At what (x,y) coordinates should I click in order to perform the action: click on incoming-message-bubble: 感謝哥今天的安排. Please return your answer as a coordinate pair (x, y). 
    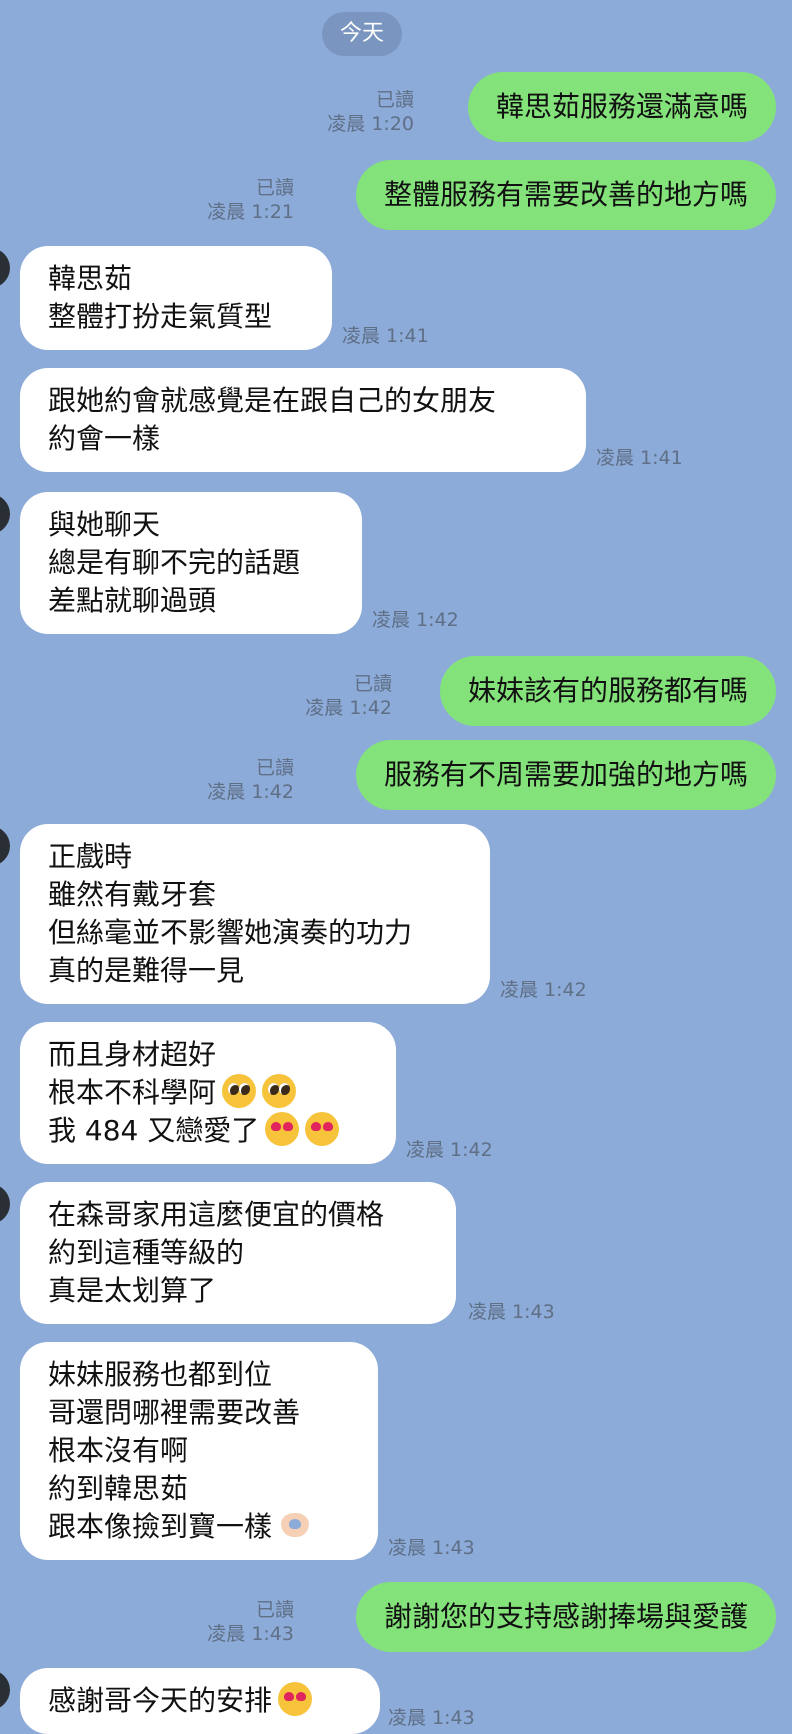
    Looking at the image, I should click on (200, 1701).